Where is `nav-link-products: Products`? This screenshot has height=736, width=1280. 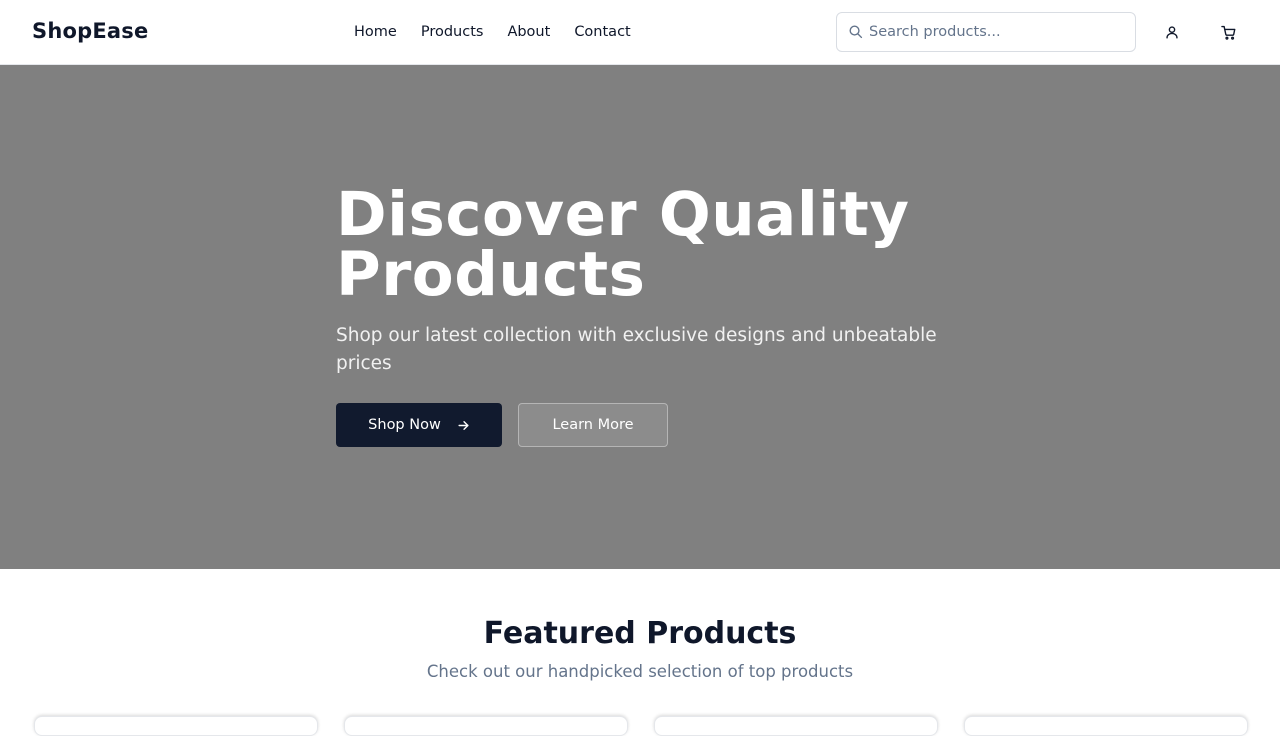 nav-link-products: Products is located at coordinates (452, 32).